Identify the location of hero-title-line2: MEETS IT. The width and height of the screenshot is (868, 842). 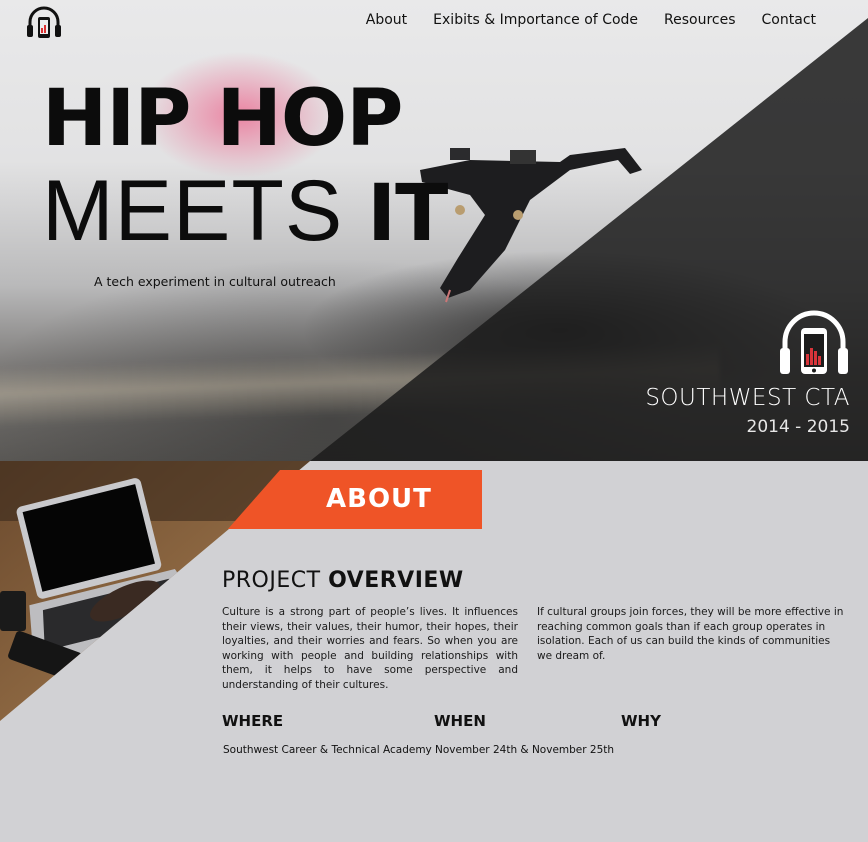
(245, 211).